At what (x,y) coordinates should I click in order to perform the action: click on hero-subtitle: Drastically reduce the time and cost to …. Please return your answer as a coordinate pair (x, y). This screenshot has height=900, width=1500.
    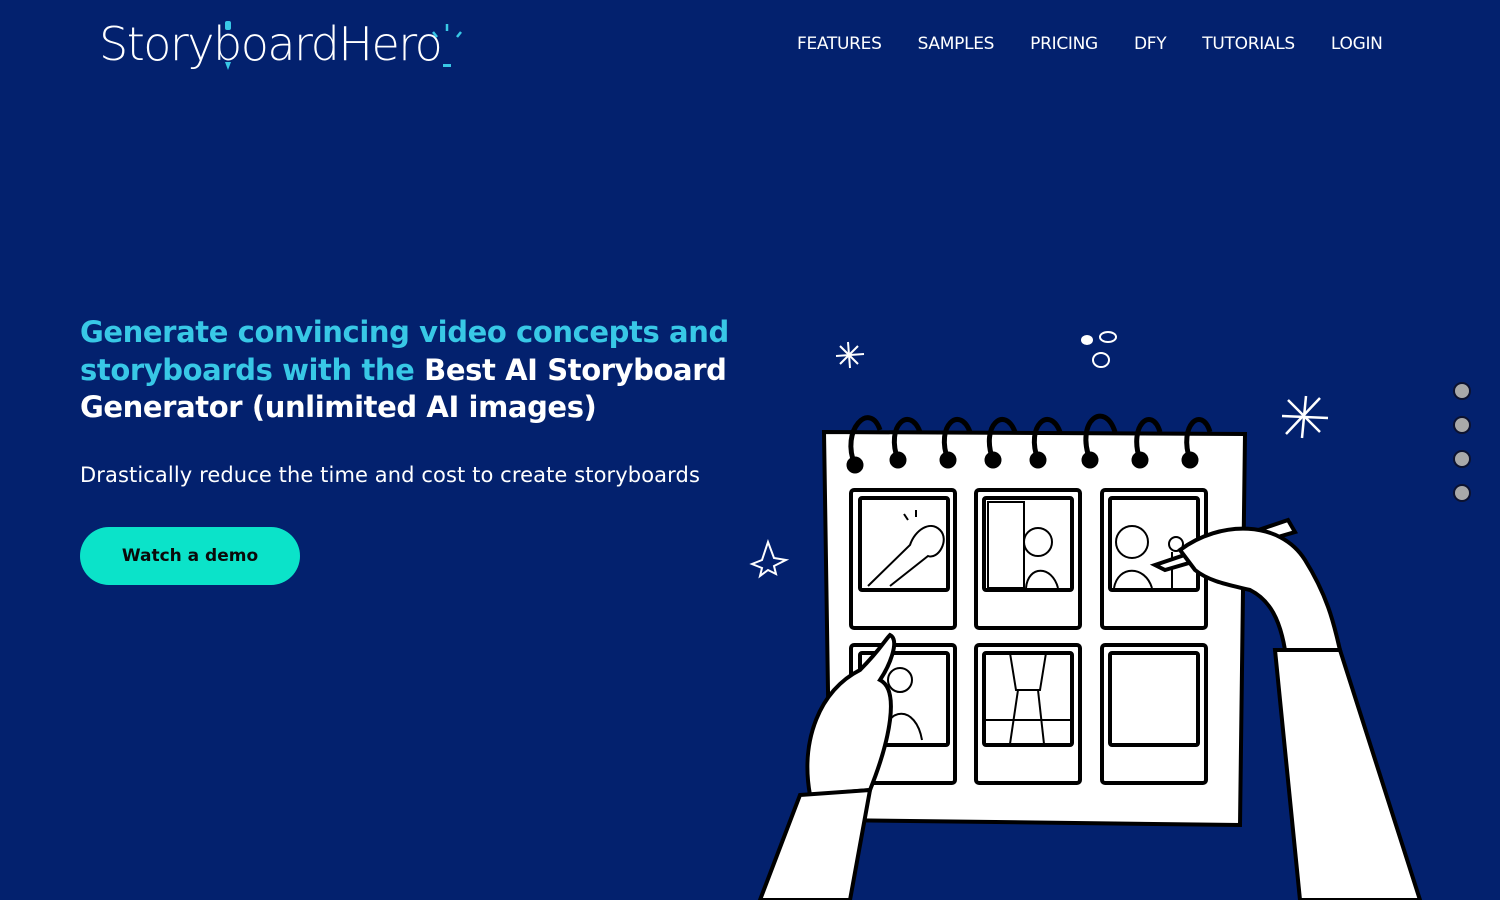
    Looking at the image, I should click on (390, 474).